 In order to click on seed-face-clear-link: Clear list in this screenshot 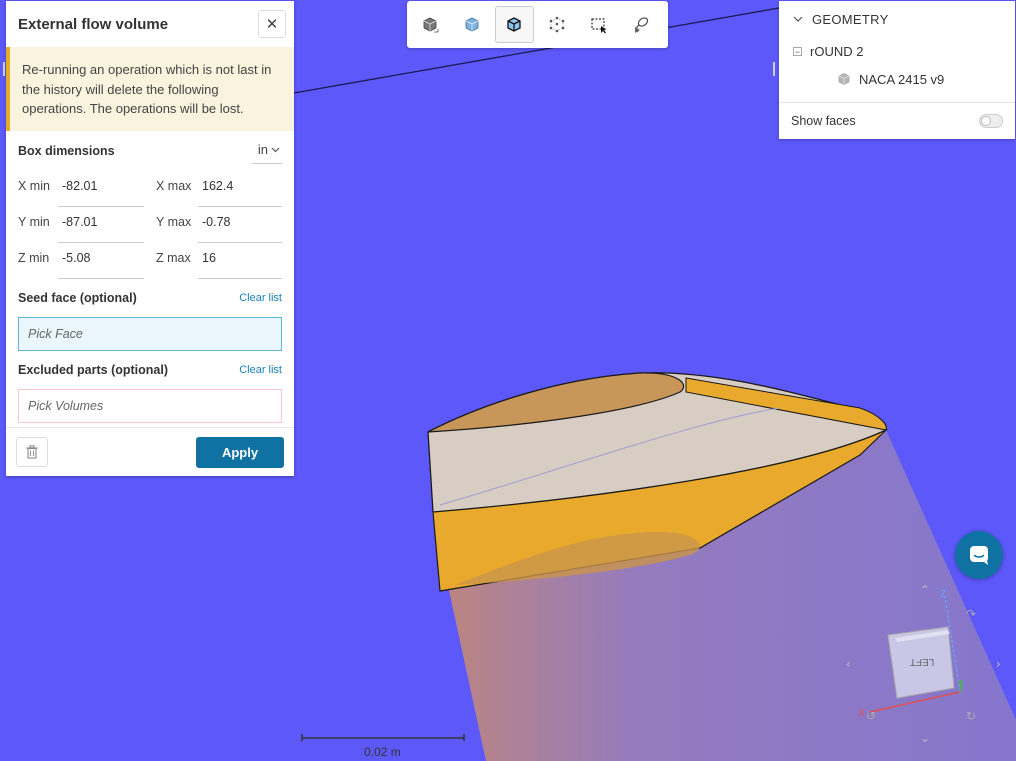, I will do `click(260, 298)`.